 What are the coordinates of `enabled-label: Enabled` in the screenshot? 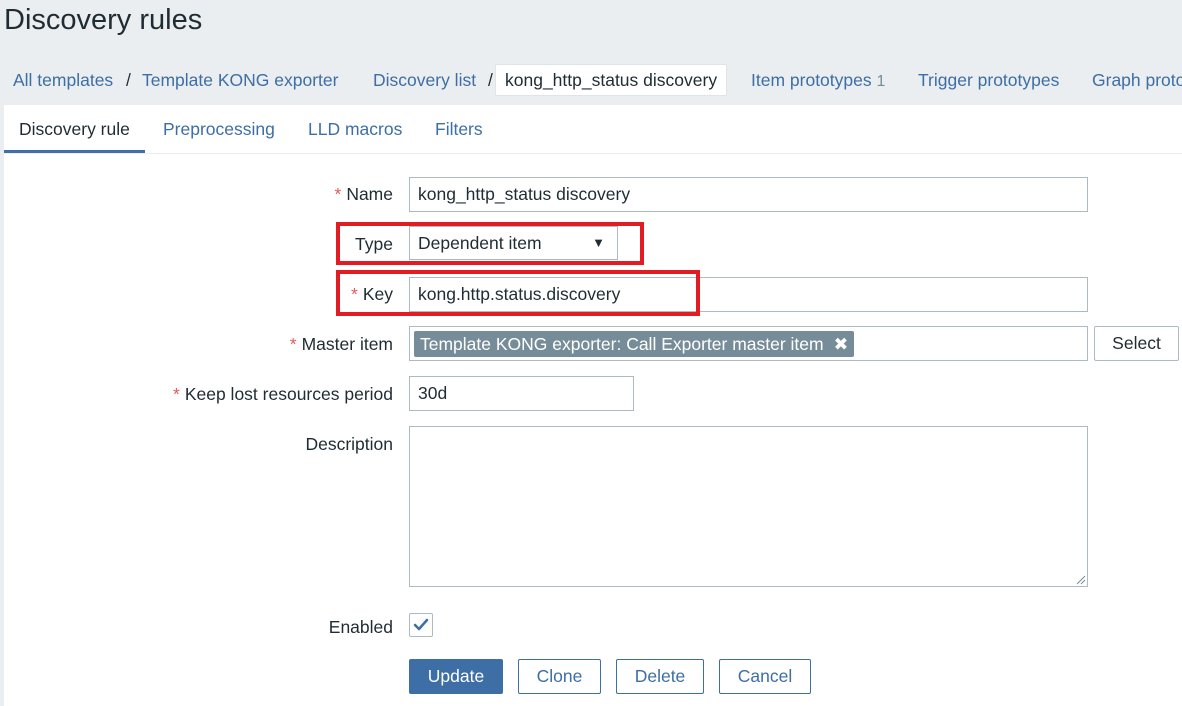 It's located at (360, 627).